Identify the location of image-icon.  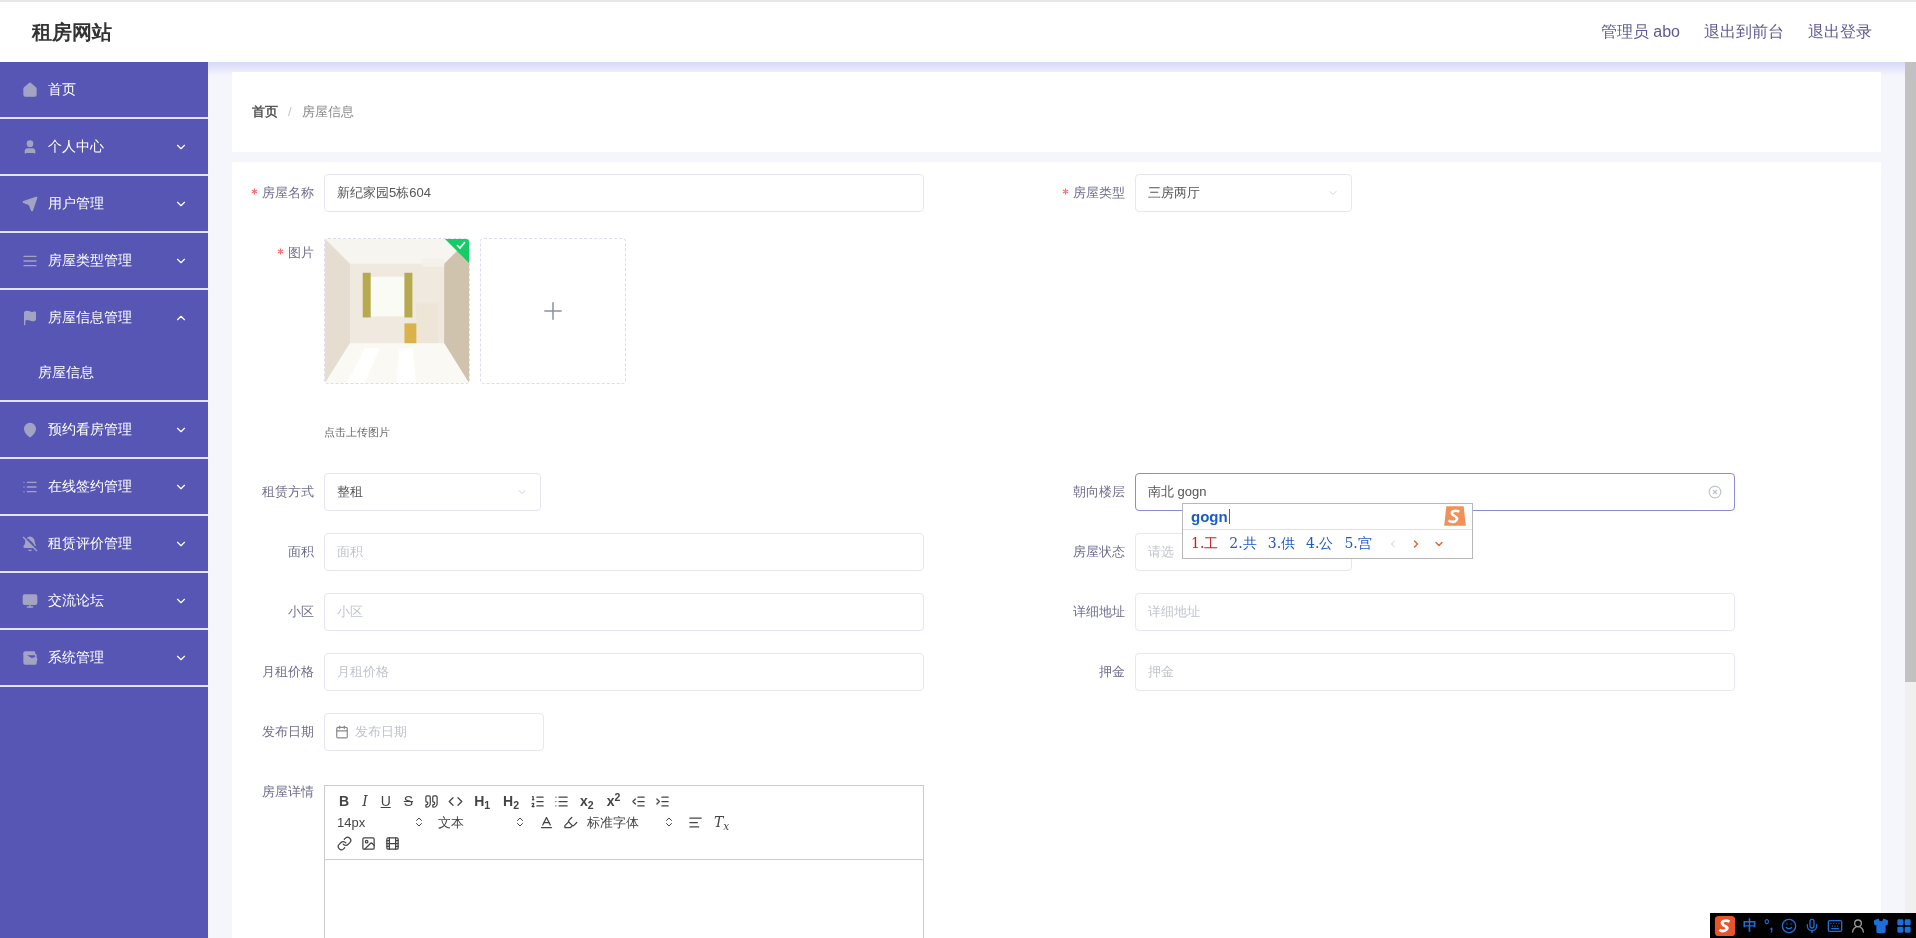
(368, 843).